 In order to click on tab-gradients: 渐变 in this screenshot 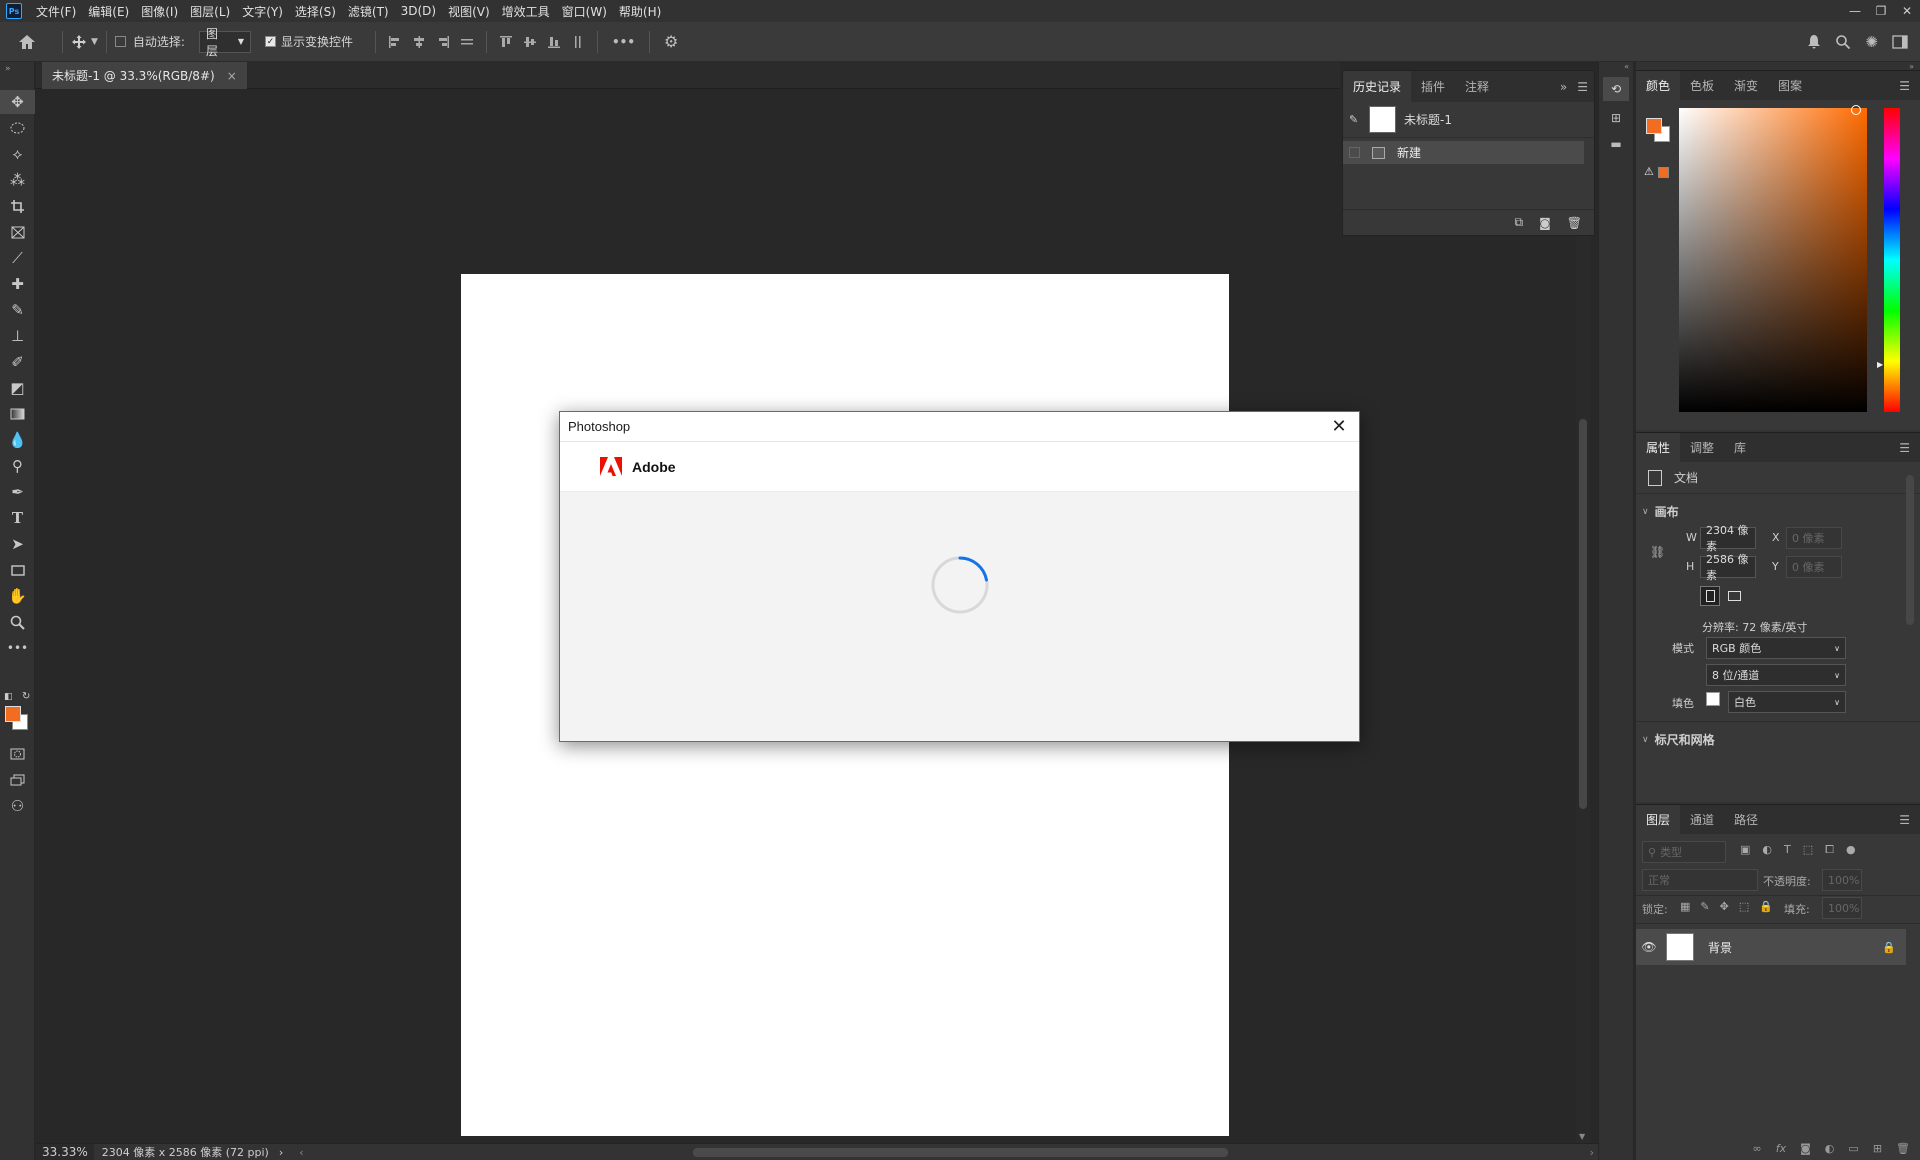, I will do `click(1746, 85)`.